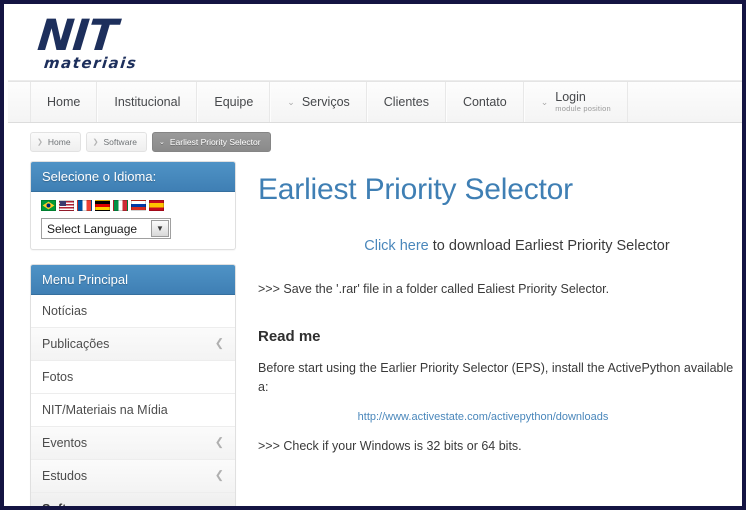  Describe the element at coordinates (58, 377) in the screenshot. I see `sidebar-item-label: Fotos` at that location.